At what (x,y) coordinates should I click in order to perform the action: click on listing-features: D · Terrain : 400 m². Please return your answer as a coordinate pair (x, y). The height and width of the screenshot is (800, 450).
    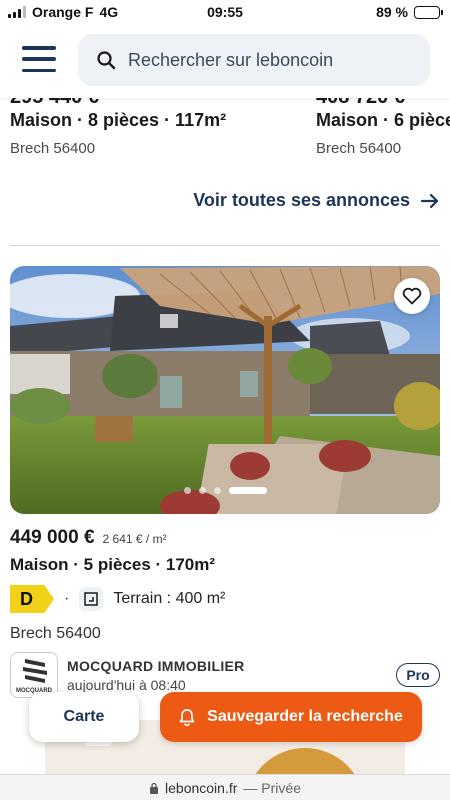
    Looking at the image, I should click on (117, 599).